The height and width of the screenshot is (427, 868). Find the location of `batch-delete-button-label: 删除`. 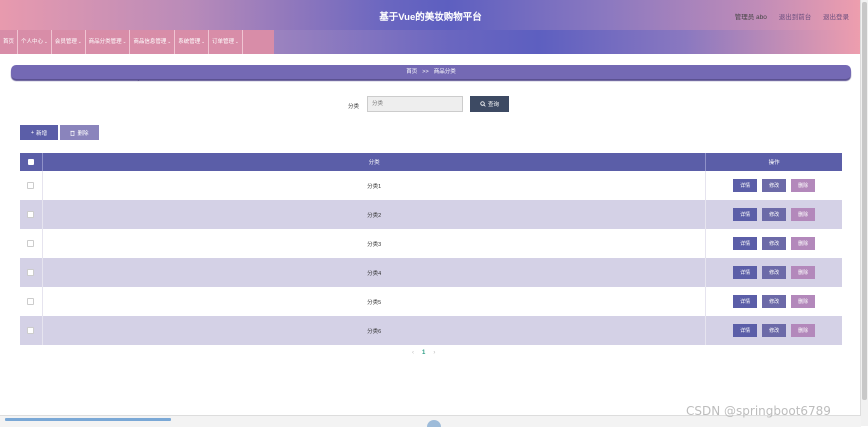

batch-delete-button-label: 删除 is located at coordinates (83, 133).